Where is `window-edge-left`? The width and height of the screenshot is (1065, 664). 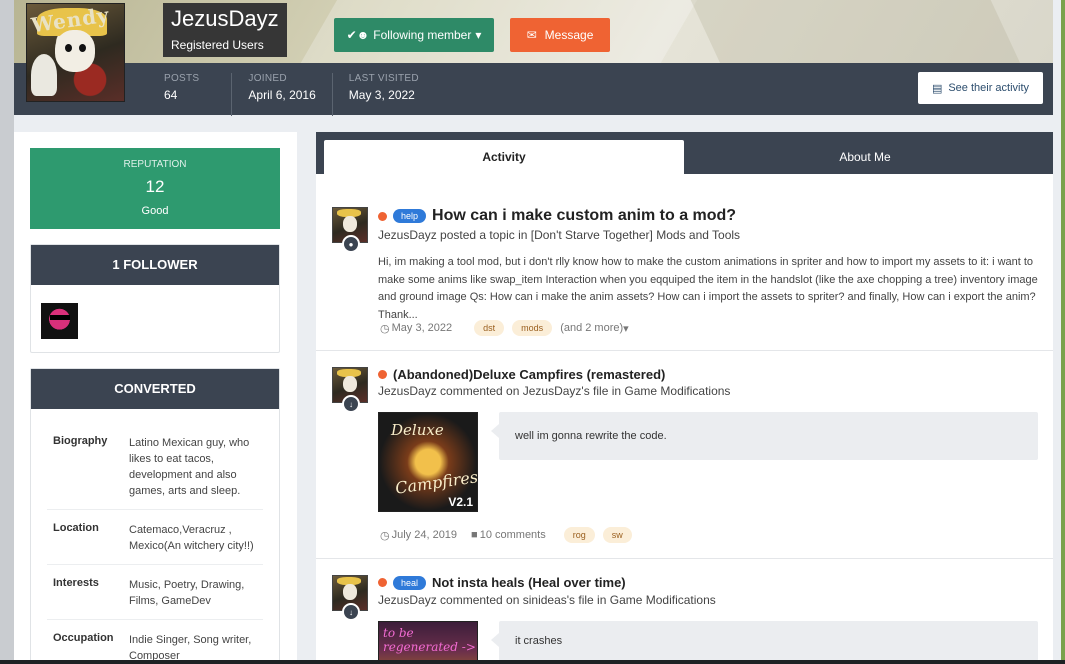 window-edge-left is located at coordinates (7, 332).